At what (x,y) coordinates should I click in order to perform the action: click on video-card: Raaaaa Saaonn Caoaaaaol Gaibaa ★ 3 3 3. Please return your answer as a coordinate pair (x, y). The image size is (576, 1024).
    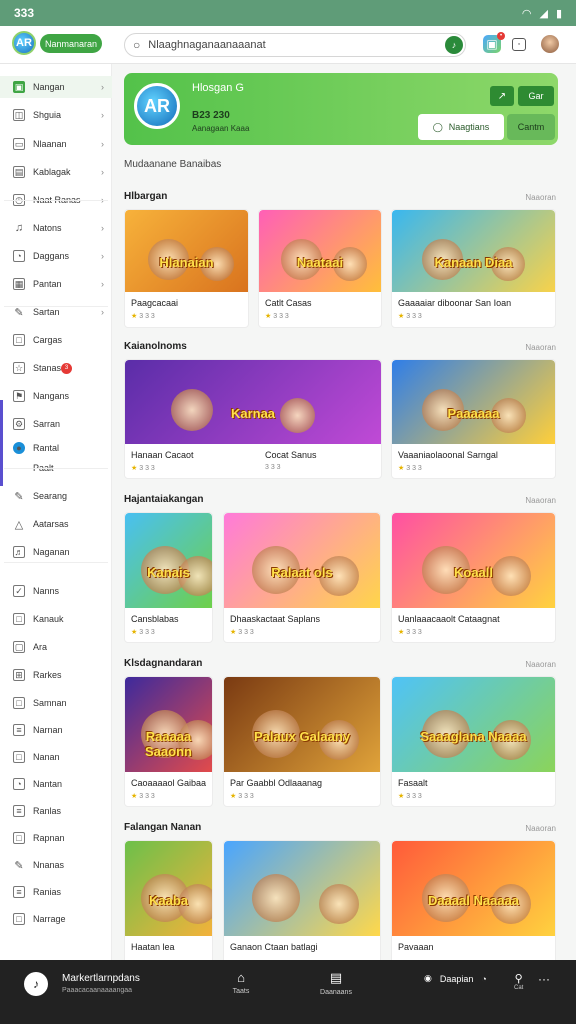
    Looking at the image, I should click on (168, 741).